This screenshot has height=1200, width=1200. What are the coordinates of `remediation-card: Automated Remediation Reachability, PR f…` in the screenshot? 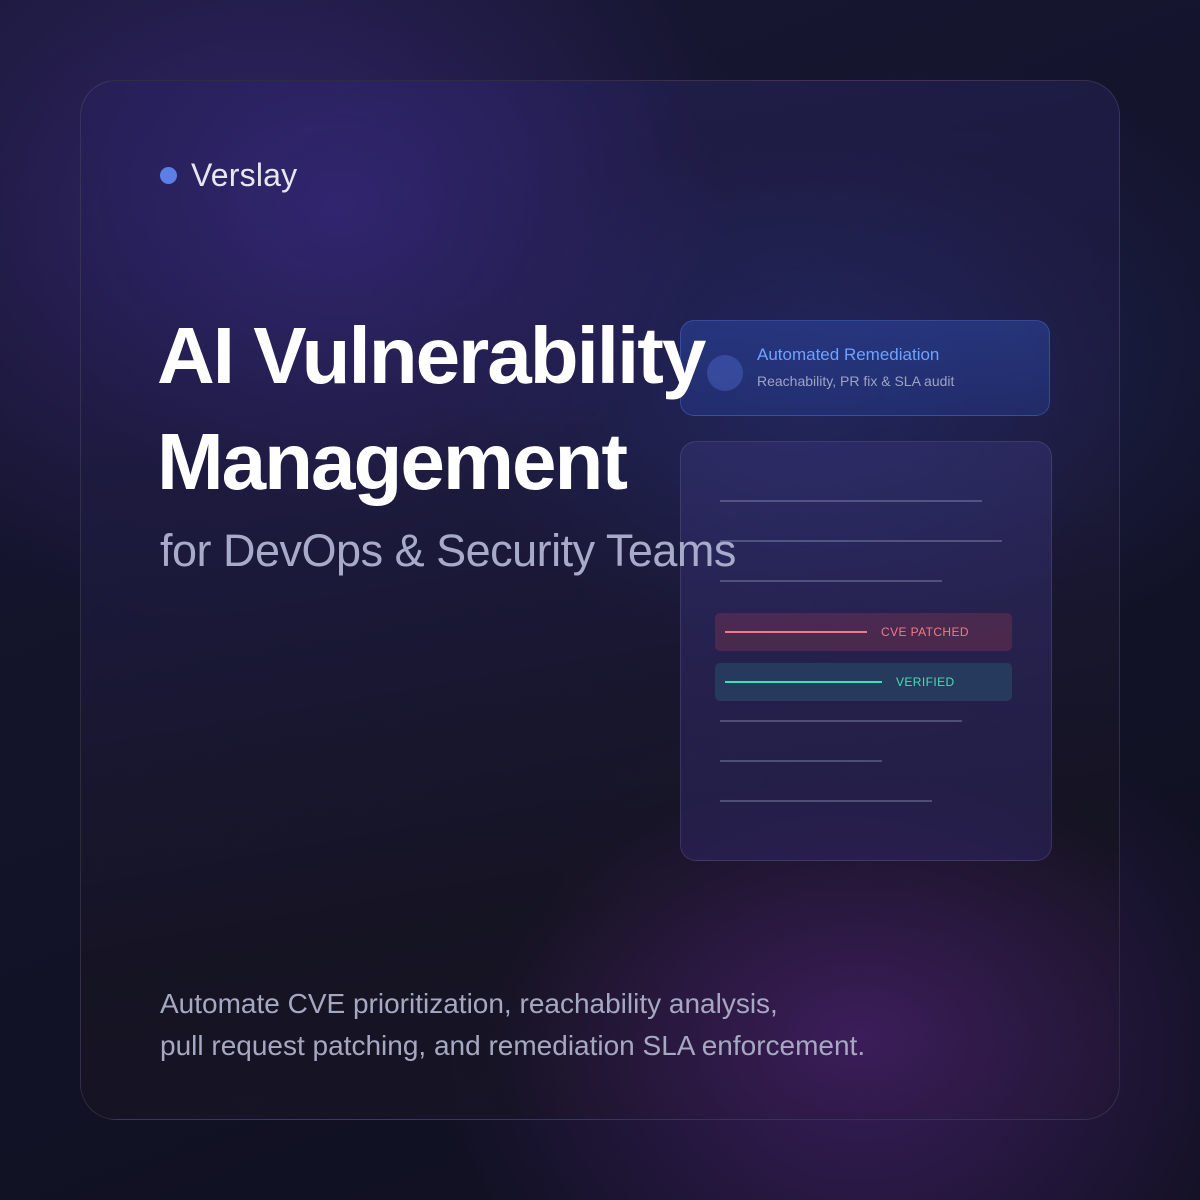 It's located at (865, 368).